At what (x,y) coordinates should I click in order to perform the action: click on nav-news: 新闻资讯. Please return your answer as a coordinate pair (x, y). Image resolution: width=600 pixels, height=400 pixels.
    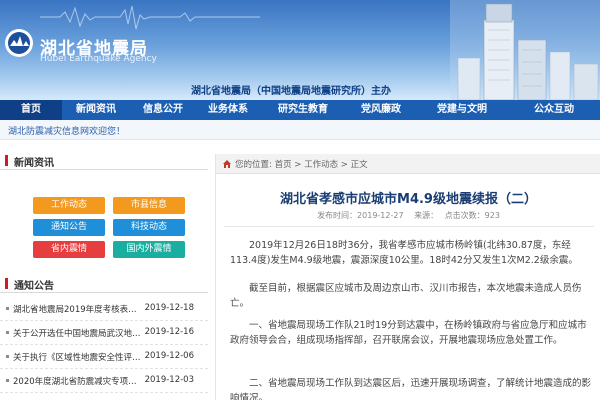
    Looking at the image, I should click on (96, 110).